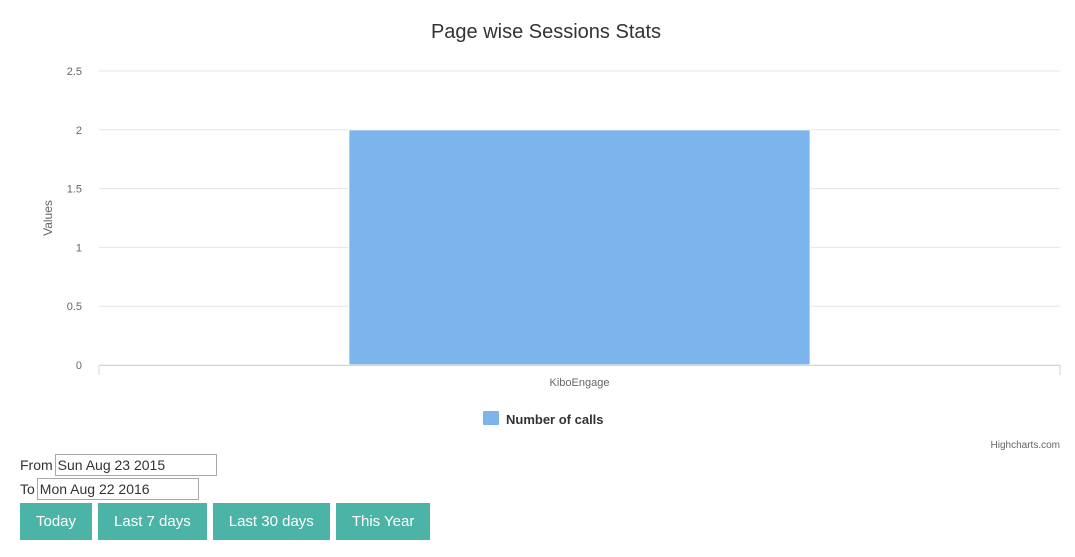 The width and height of the screenshot is (1075, 557). I want to click on legend: Number of calls, so click(543, 419).